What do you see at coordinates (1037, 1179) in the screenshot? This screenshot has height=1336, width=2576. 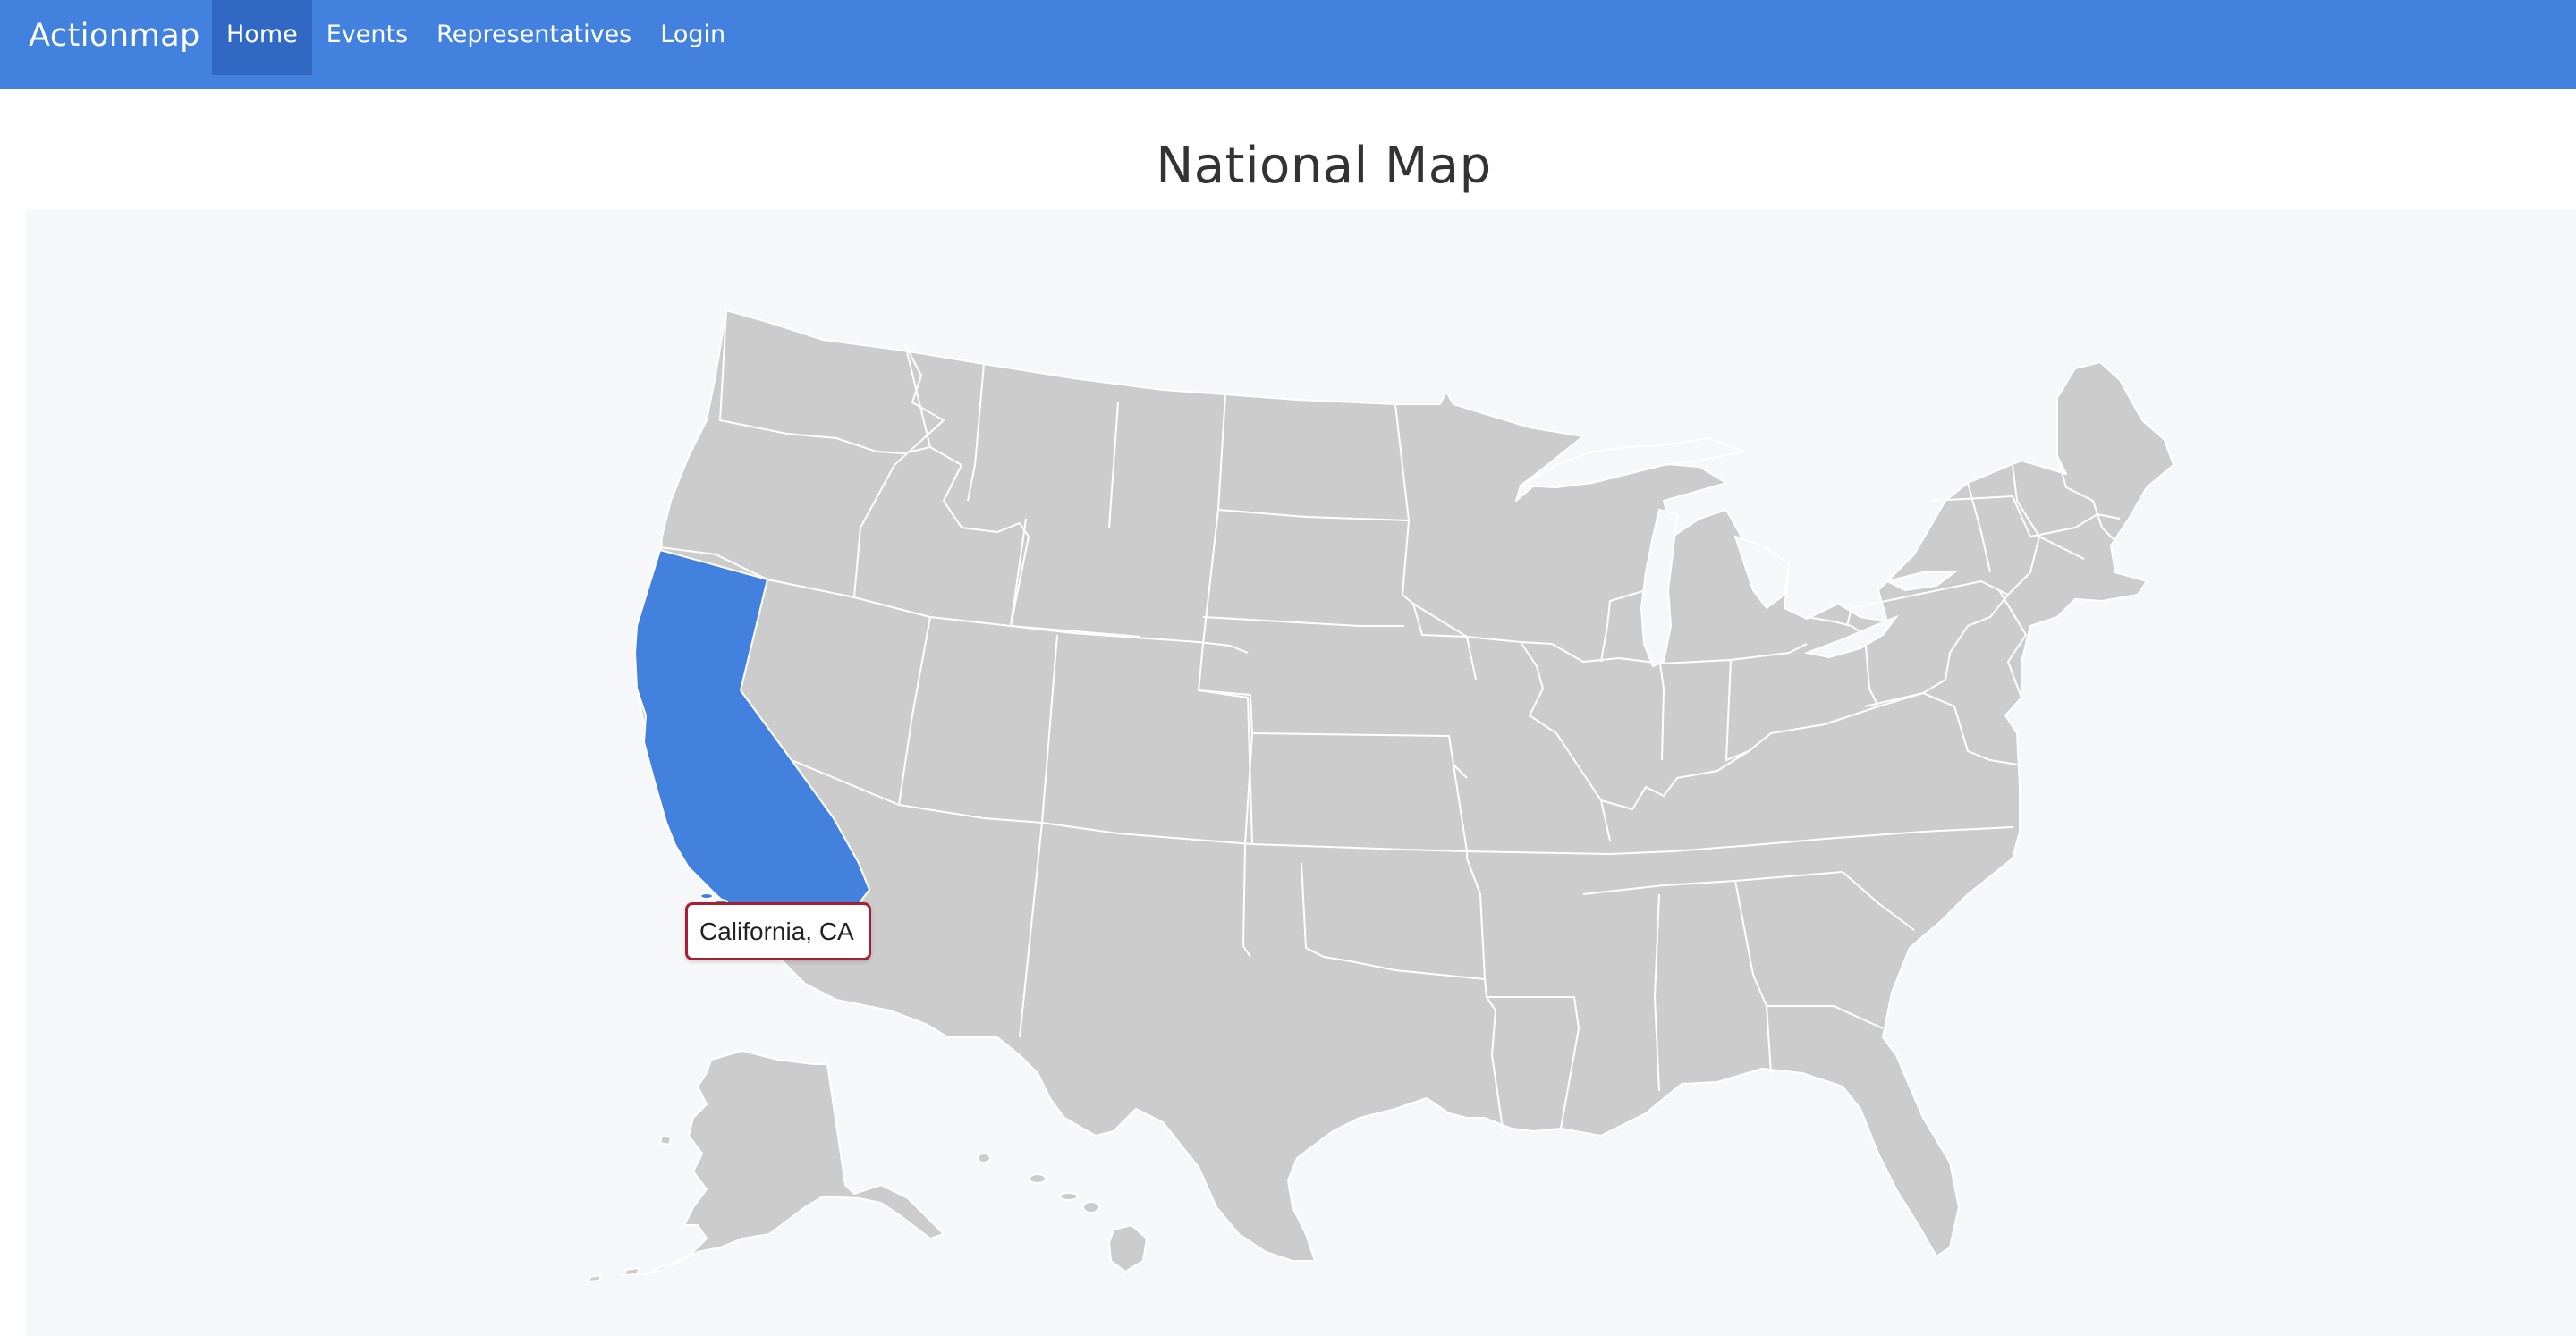 I see `hawaii-oahu` at bounding box center [1037, 1179].